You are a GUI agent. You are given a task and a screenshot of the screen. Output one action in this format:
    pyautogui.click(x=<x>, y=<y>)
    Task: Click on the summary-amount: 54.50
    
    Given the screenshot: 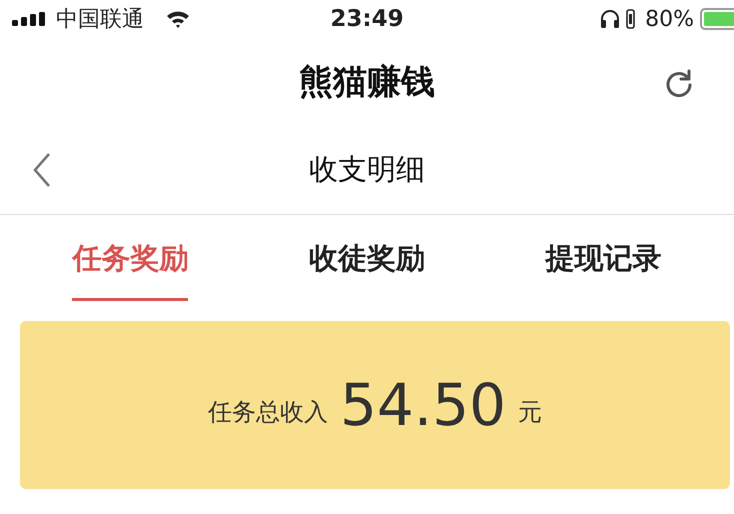 What is the action you would take?
    pyautogui.click(x=423, y=405)
    